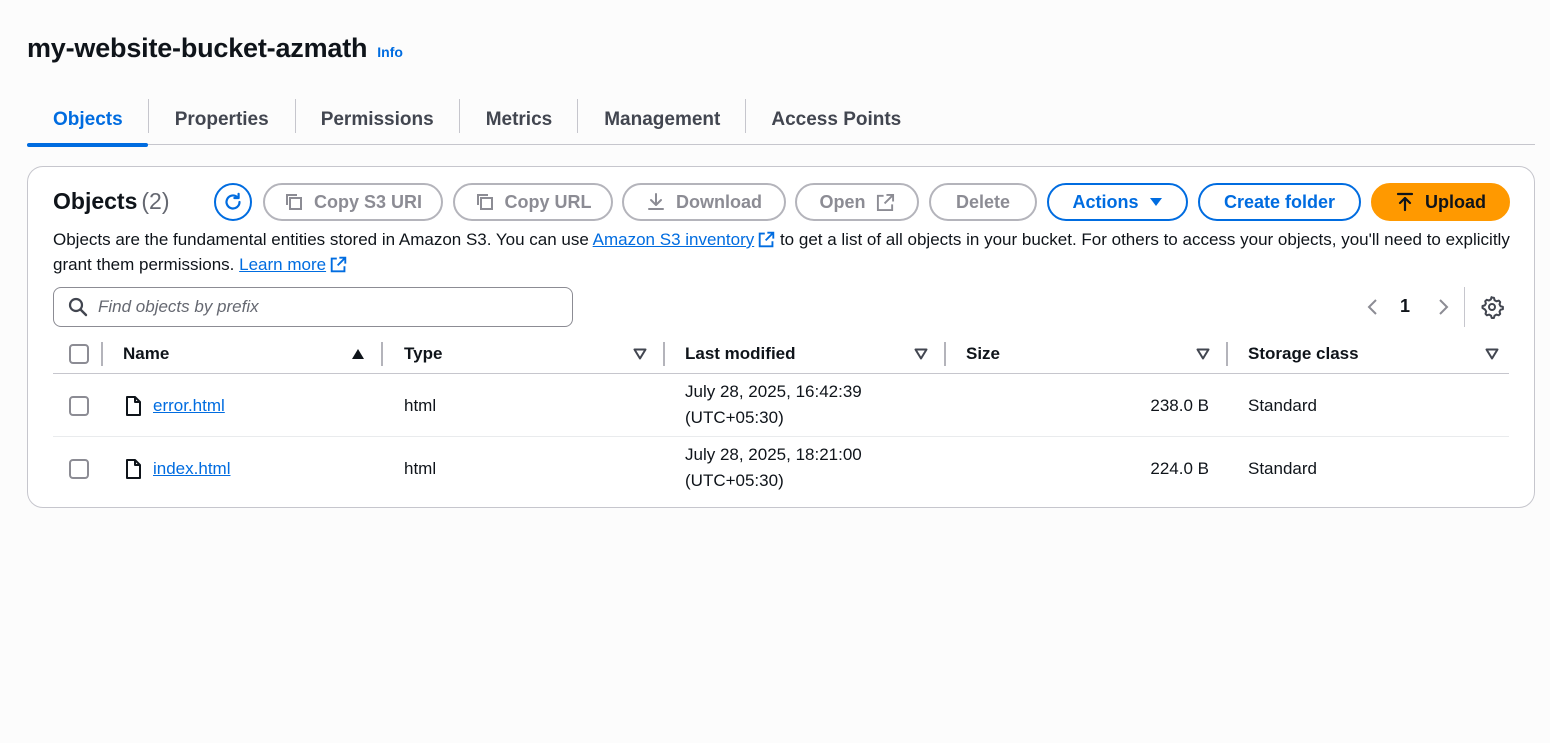  Describe the element at coordinates (1105, 201) in the screenshot. I see `actions-label: Actions` at that location.